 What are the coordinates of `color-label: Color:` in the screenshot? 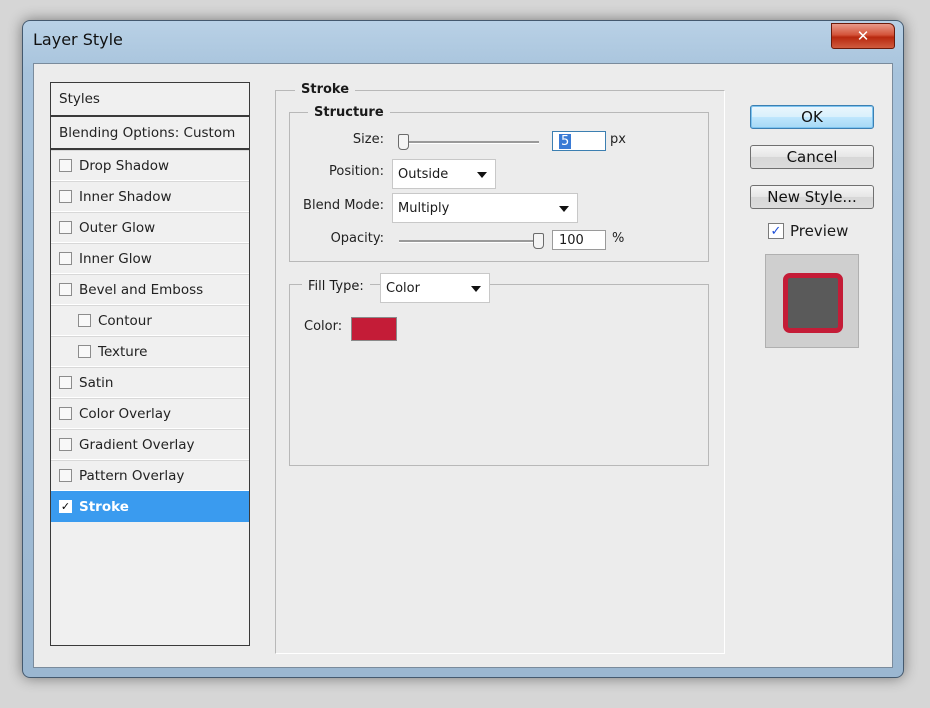 It's located at (323, 326).